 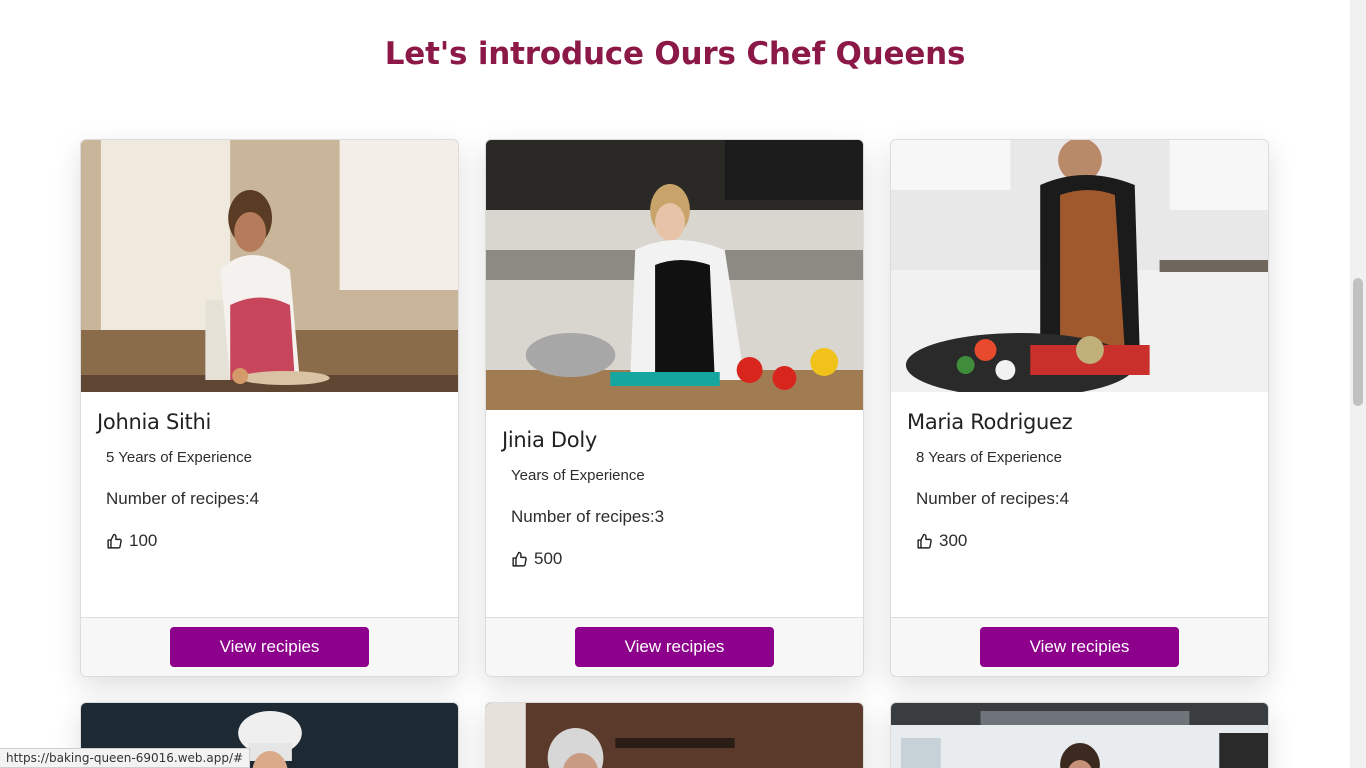 I want to click on vertical-scrollbar, so click(x=1358, y=384).